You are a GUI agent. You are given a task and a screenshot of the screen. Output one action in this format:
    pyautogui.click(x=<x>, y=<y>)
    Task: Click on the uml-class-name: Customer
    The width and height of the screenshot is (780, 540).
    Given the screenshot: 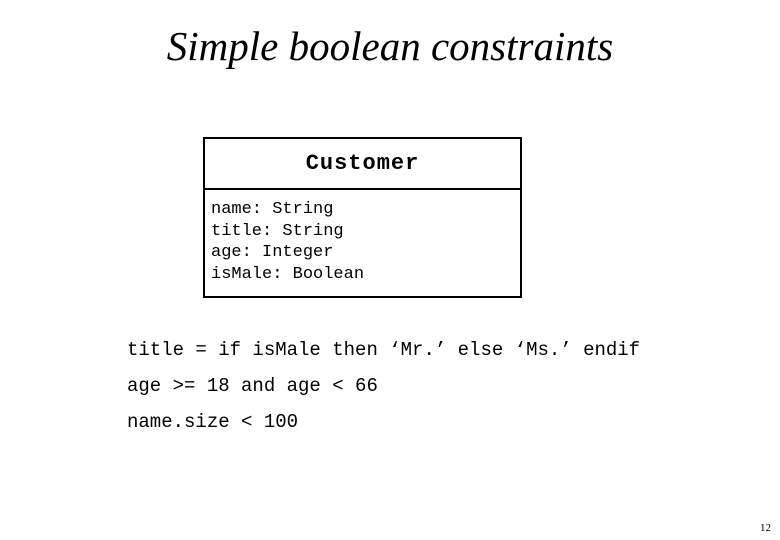 What is the action you would take?
    pyautogui.click(x=362, y=163)
    